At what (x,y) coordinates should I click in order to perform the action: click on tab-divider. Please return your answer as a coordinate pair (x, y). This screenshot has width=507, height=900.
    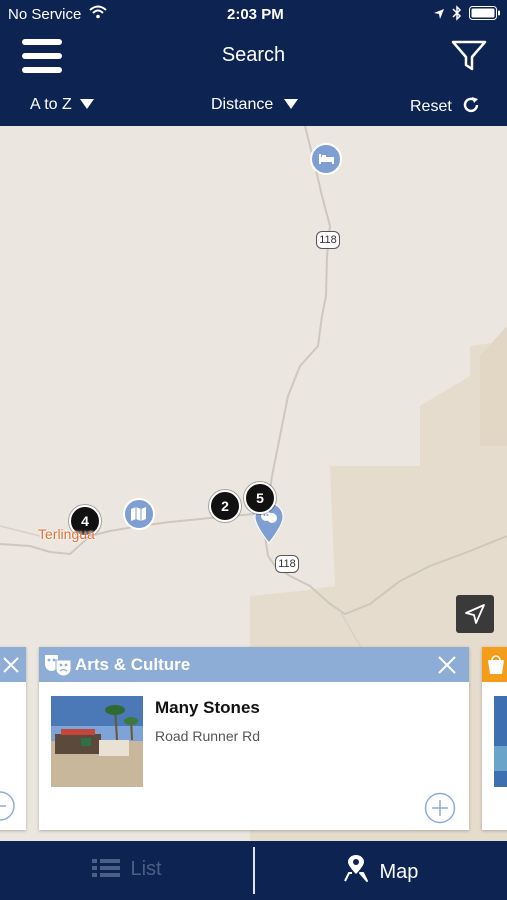
    Looking at the image, I should click on (254, 870).